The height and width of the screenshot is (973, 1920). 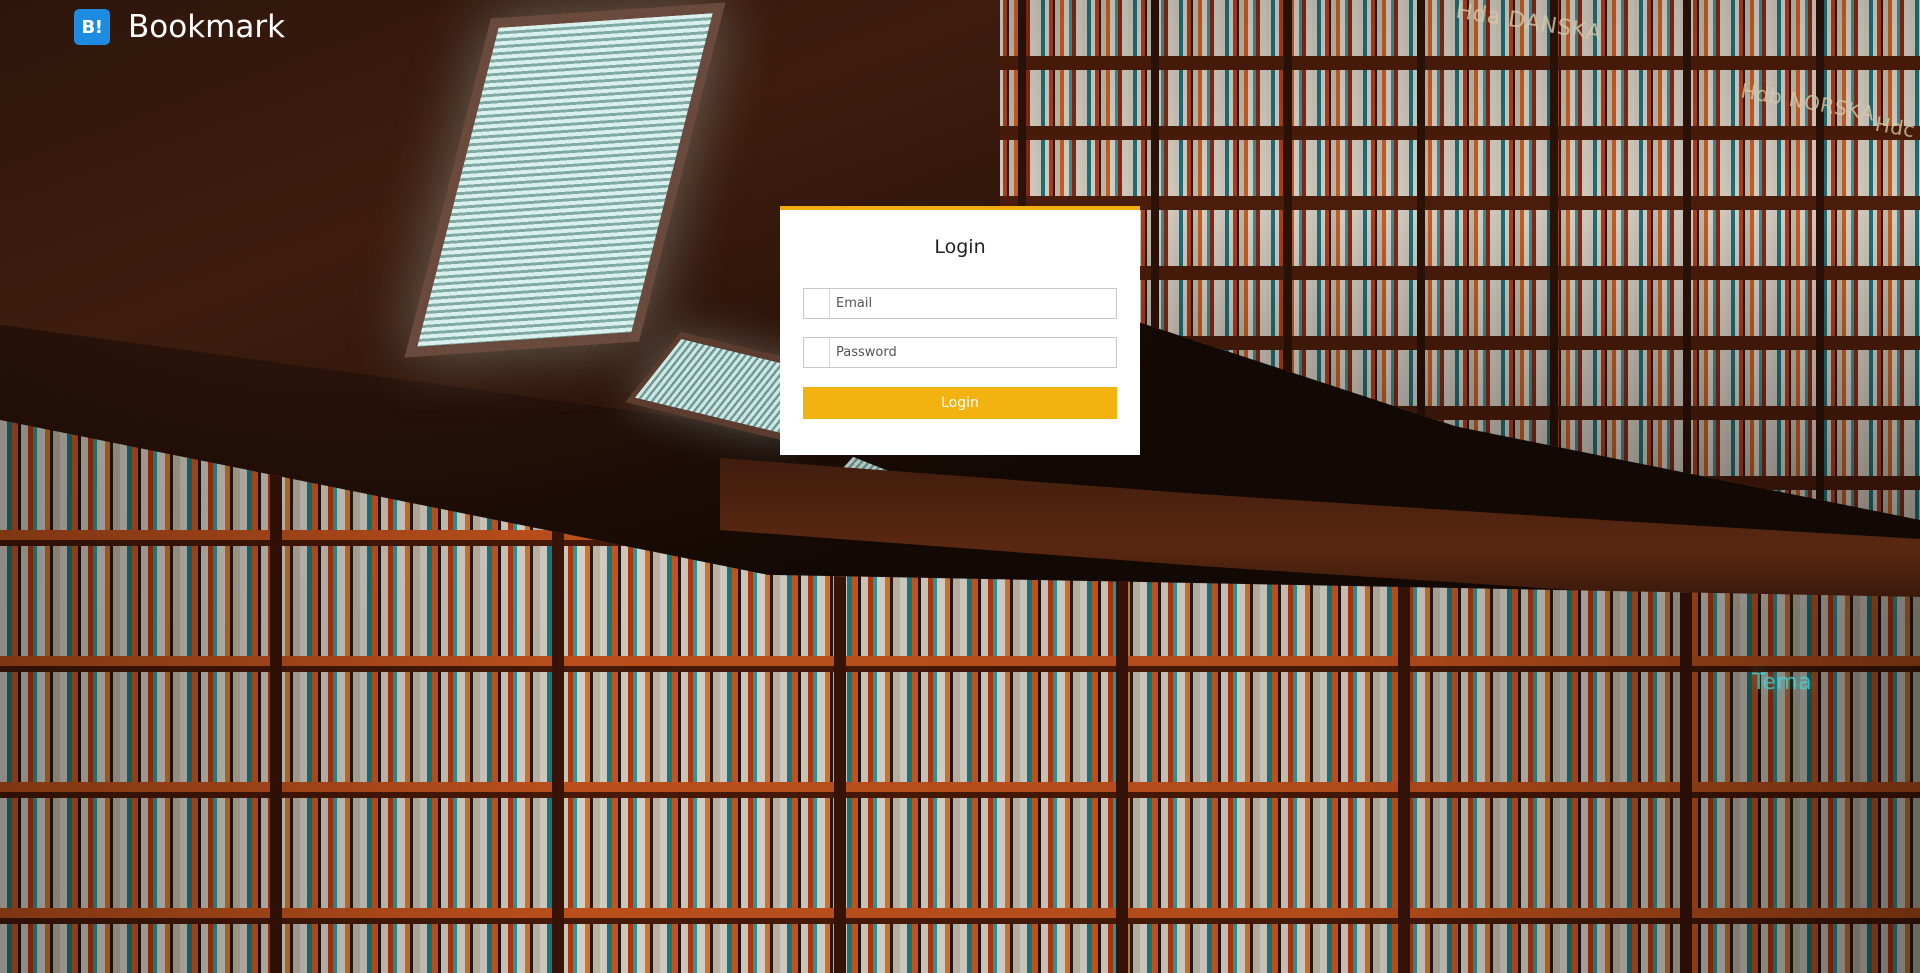 I want to click on login-title: Login, so click(x=960, y=247).